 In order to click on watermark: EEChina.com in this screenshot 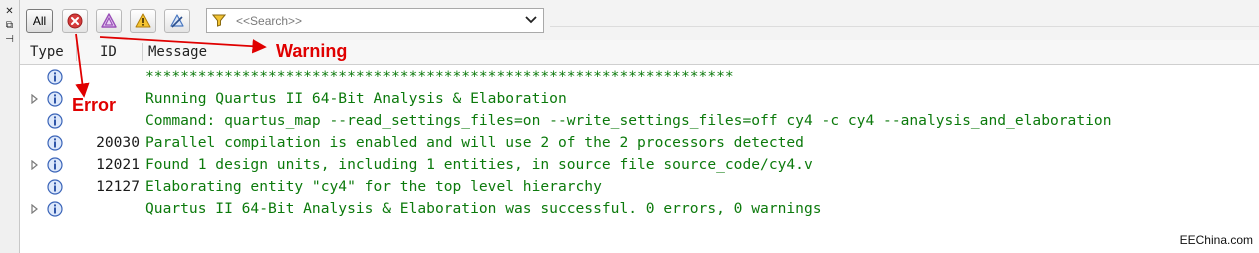, I will do `click(1216, 240)`.